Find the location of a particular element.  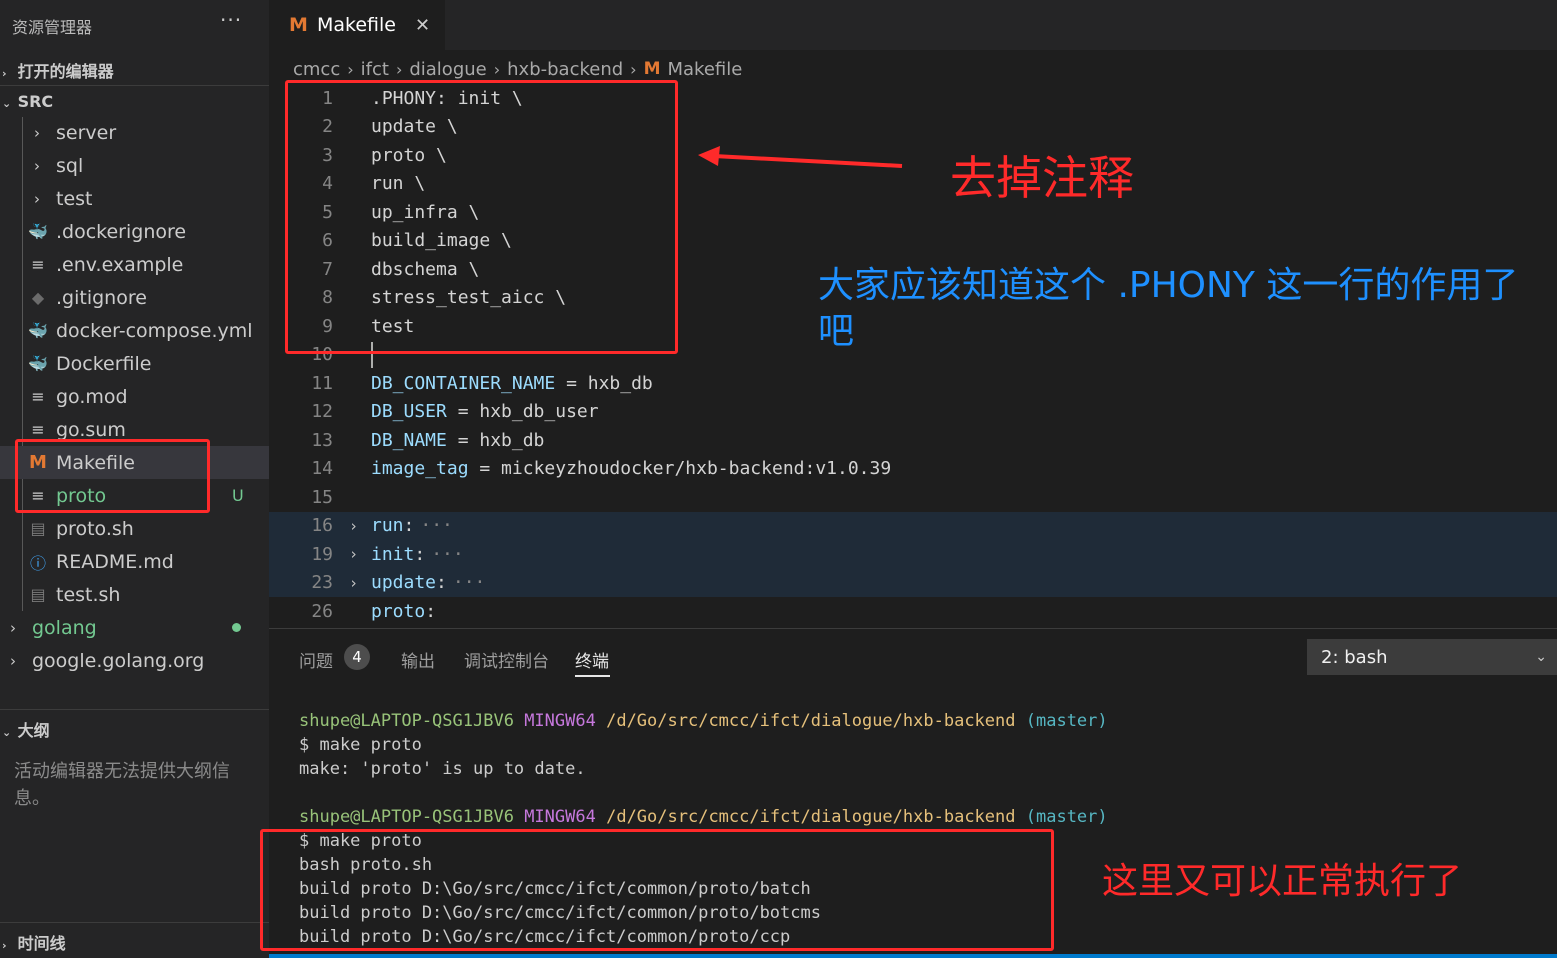

code-line: 23 › update: ··· is located at coordinates (913, 582).